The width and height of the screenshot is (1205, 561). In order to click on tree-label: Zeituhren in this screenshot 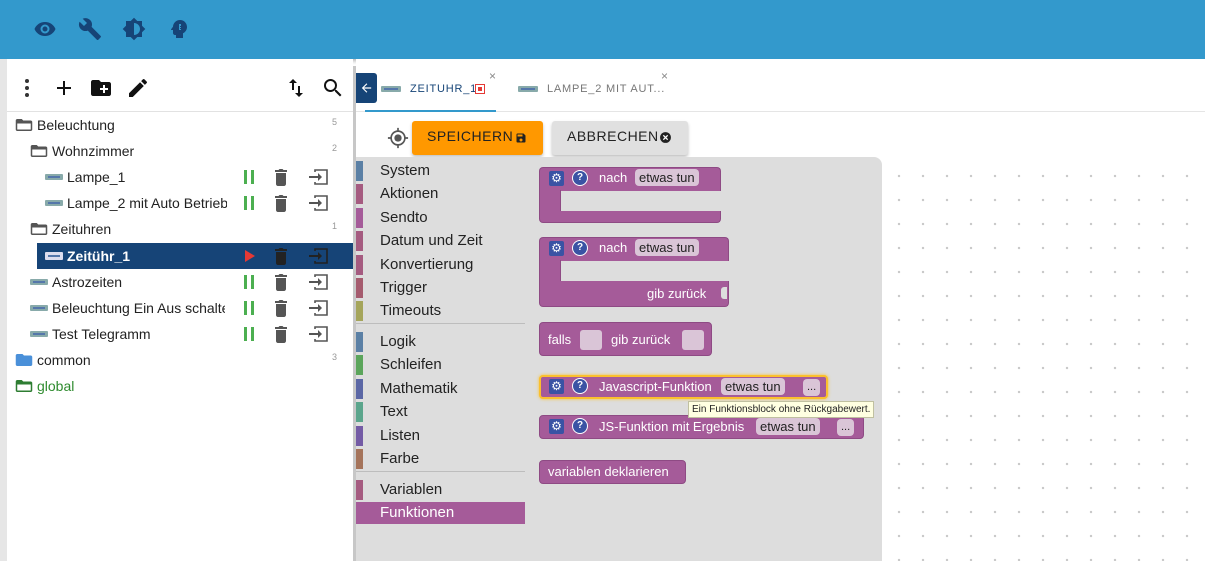, I will do `click(82, 229)`.